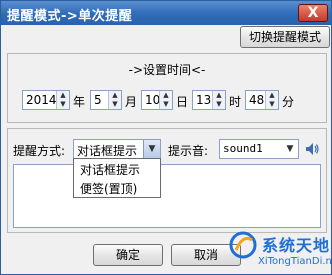 The width and height of the screenshot is (332, 275). I want to click on remind-mode-label: 提醒方式:, so click(39, 151).